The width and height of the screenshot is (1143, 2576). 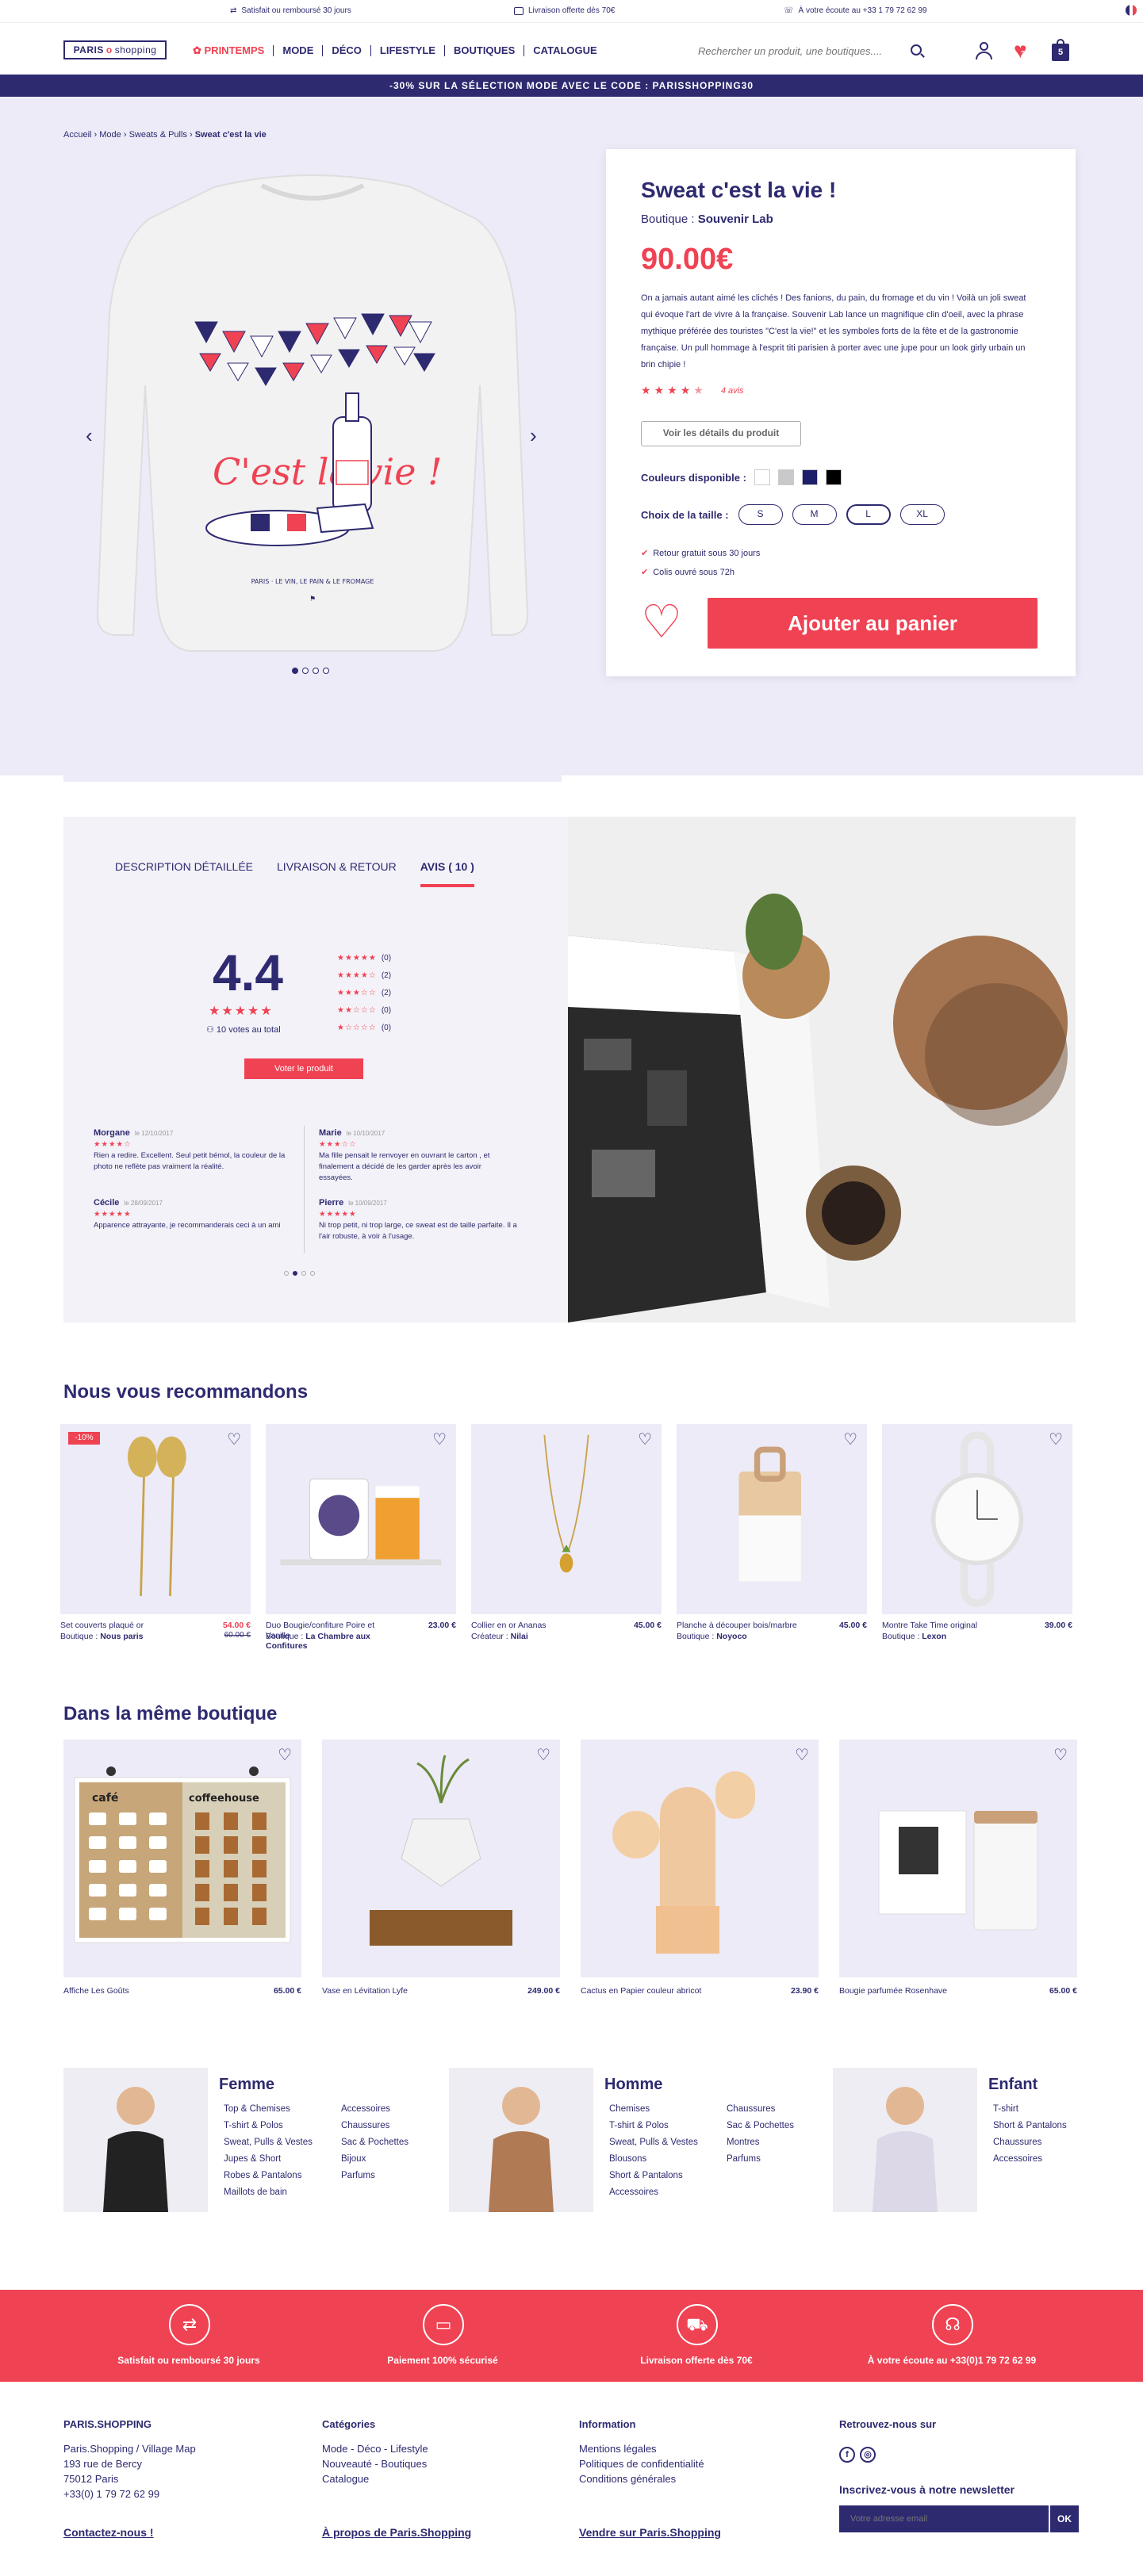 What do you see at coordinates (653, 2109) in the screenshot?
I see `category-link: Chemises` at bounding box center [653, 2109].